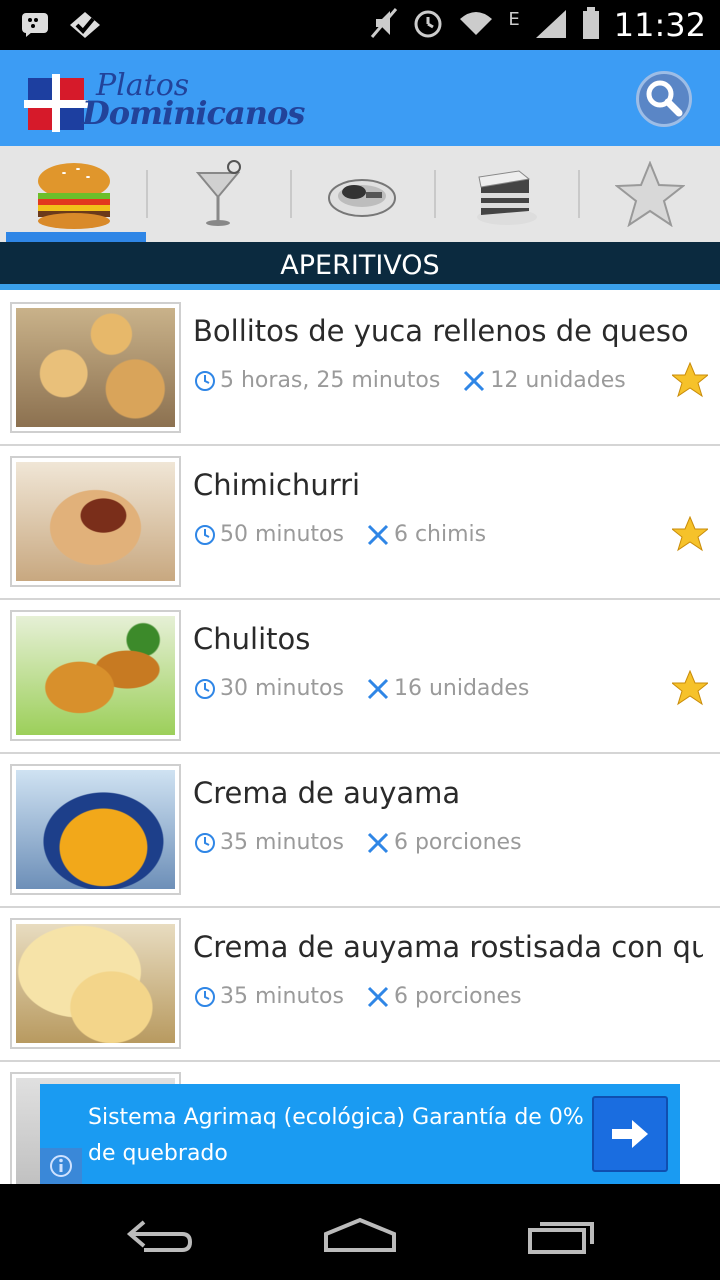 This screenshot has width=720, height=1280. What do you see at coordinates (448, 947) in the screenshot?
I see `recipe-title: Crema de auyama rostisada con queso` at bounding box center [448, 947].